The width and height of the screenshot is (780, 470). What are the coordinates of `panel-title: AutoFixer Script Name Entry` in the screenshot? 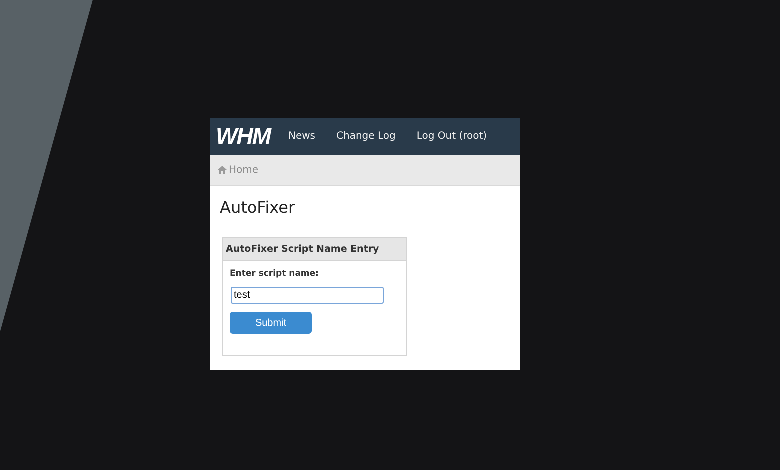 It's located at (303, 249).